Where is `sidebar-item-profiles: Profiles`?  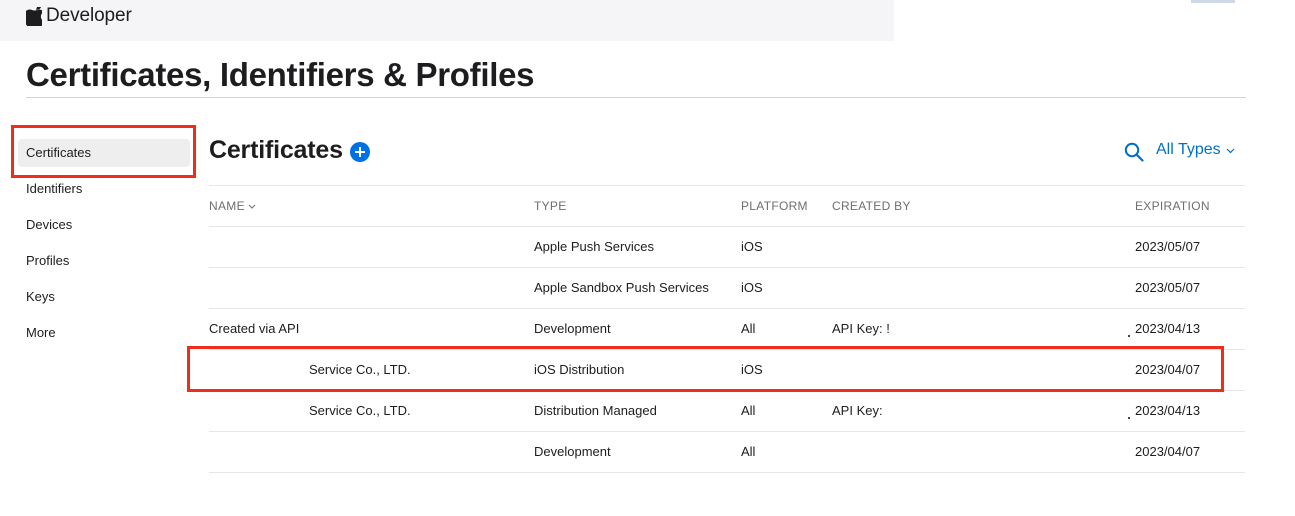
sidebar-item-profiles: Profiles is located at coordinates (104, 261).